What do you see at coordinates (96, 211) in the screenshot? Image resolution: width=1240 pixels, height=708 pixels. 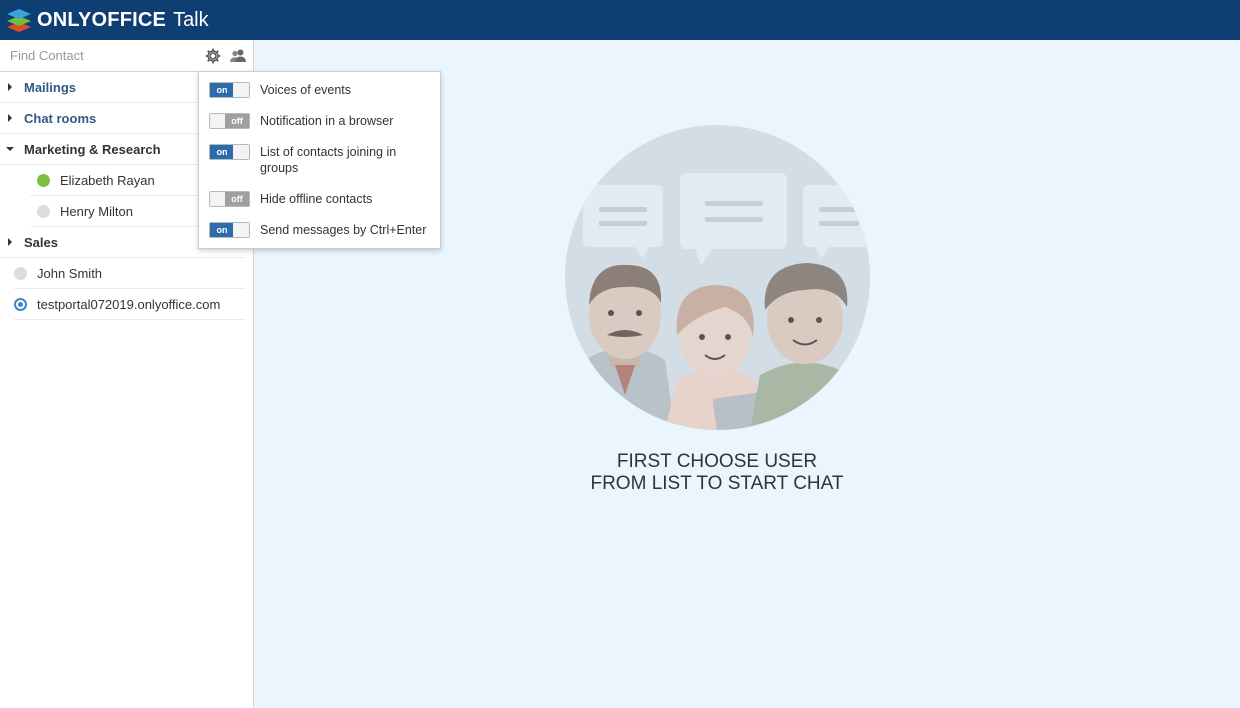 I see `contact-name: Henry Milton` at bounding box center [96, 211].